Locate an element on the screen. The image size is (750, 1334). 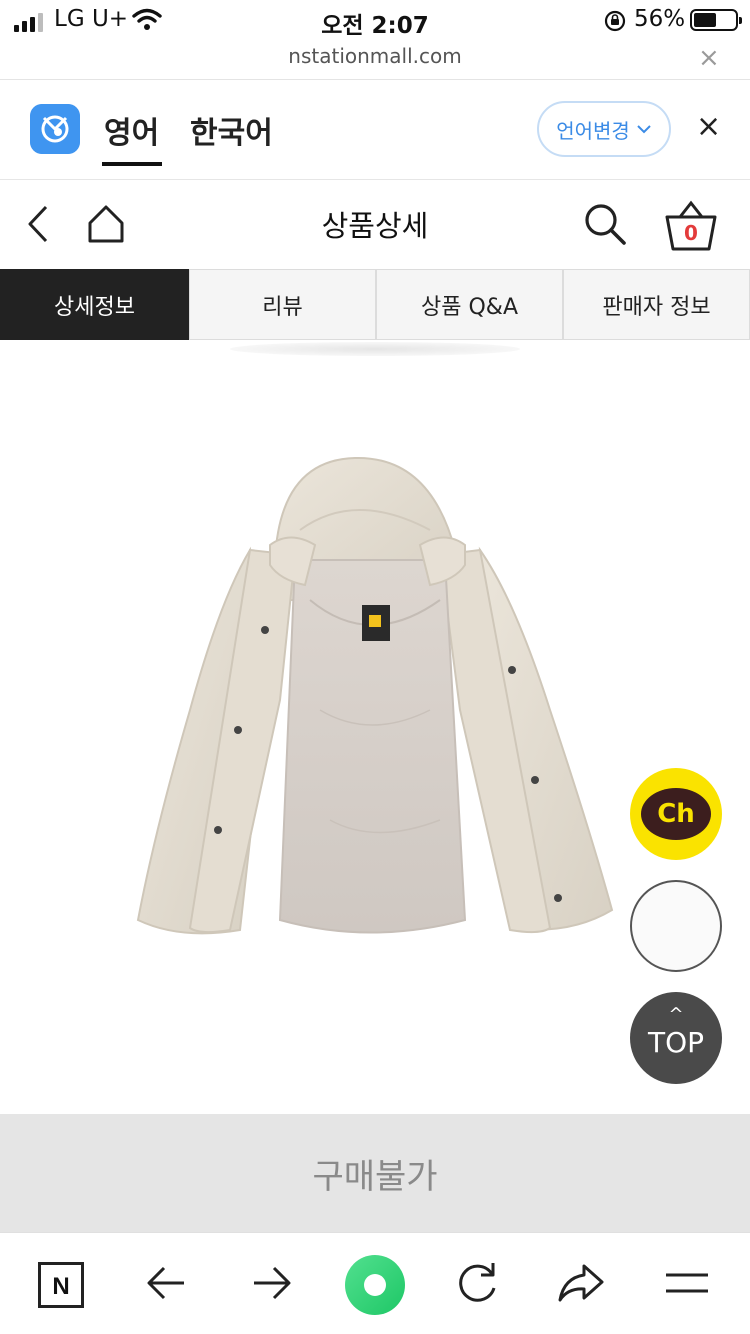
purchase-unavailable-button: 구매불가 is located at coordinates (375, 1173).